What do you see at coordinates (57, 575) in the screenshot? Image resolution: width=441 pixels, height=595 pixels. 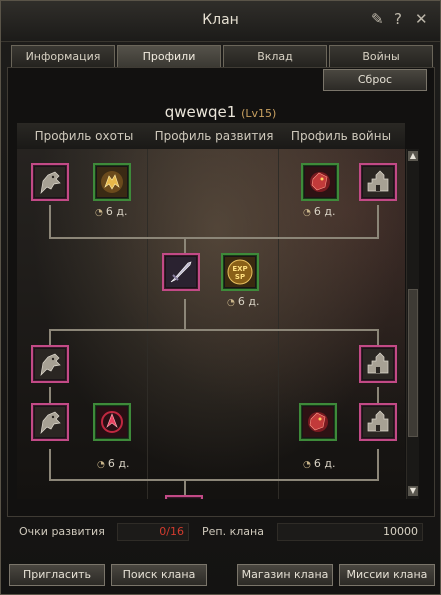 I see `invite-button: Пригласить` at bounding box center [57, 575].